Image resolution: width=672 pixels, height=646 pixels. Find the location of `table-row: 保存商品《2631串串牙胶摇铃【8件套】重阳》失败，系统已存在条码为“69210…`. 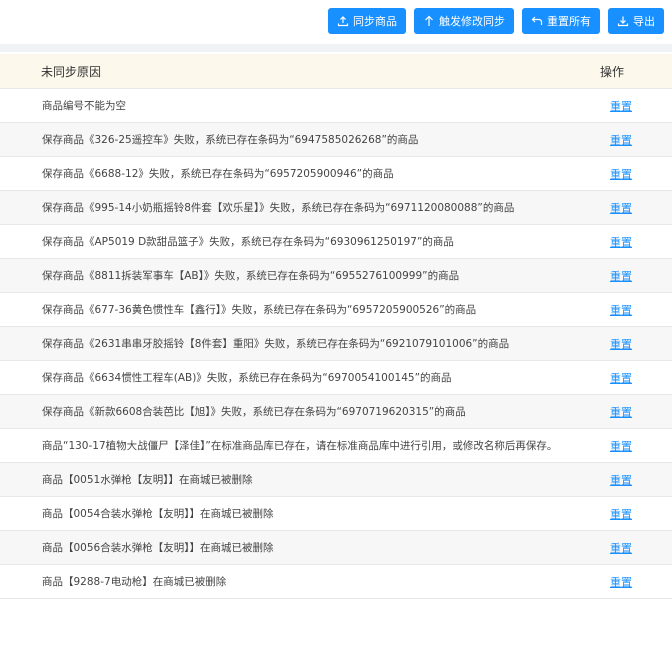

table-row: 保存商品《2631串串牙胶摇铃【8件套】重阳》失败，系统已存在条码为“69210… is located at coordinates (336, 344).